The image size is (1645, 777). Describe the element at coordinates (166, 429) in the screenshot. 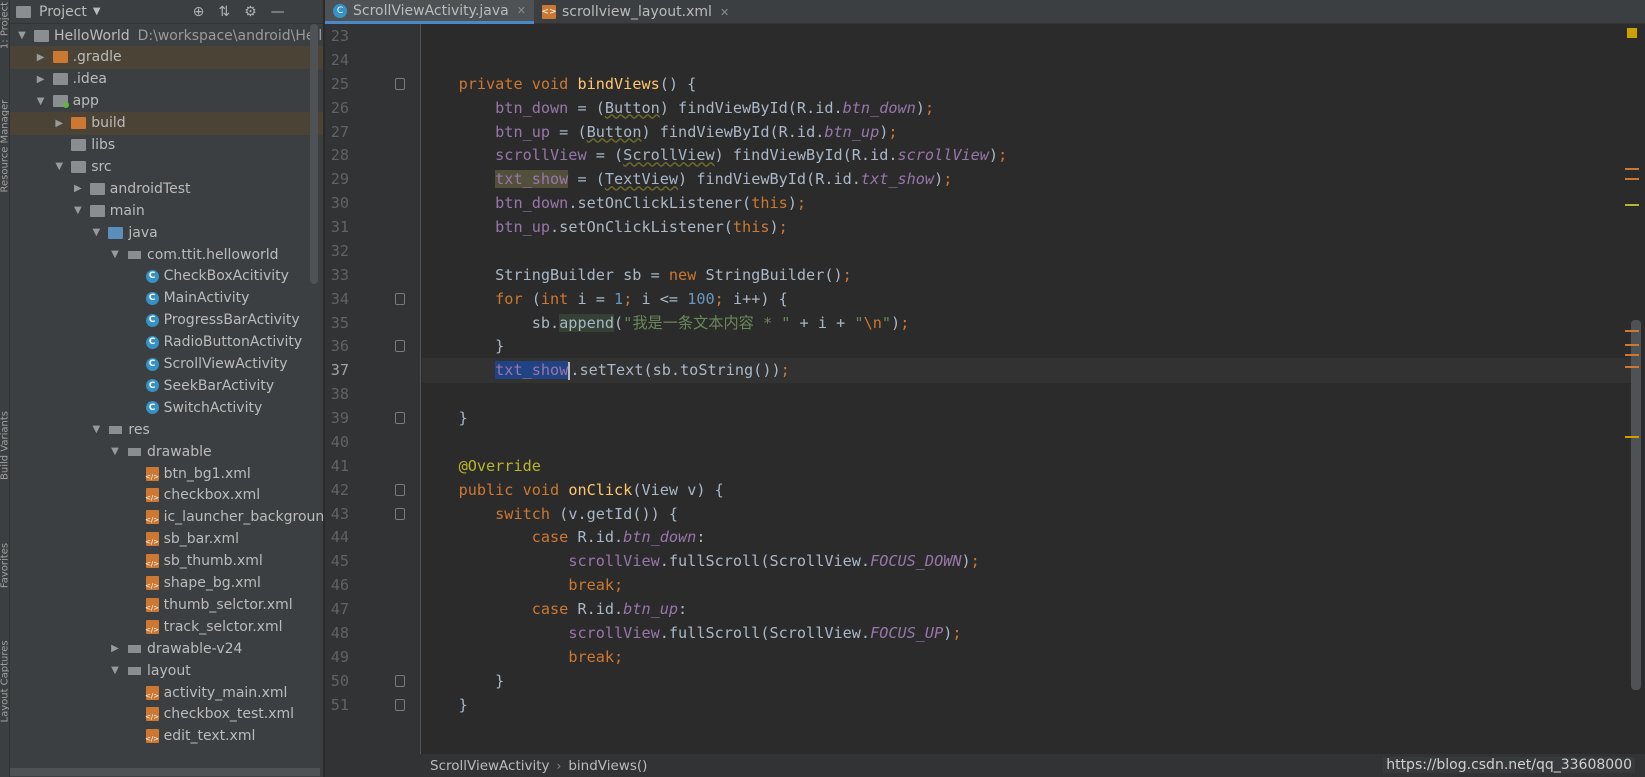

I see `tree-item: ▼ res` at that location.